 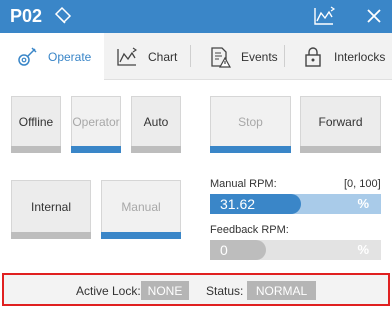 I want to click on auto-button: Auto, so click(x=156, y=124).